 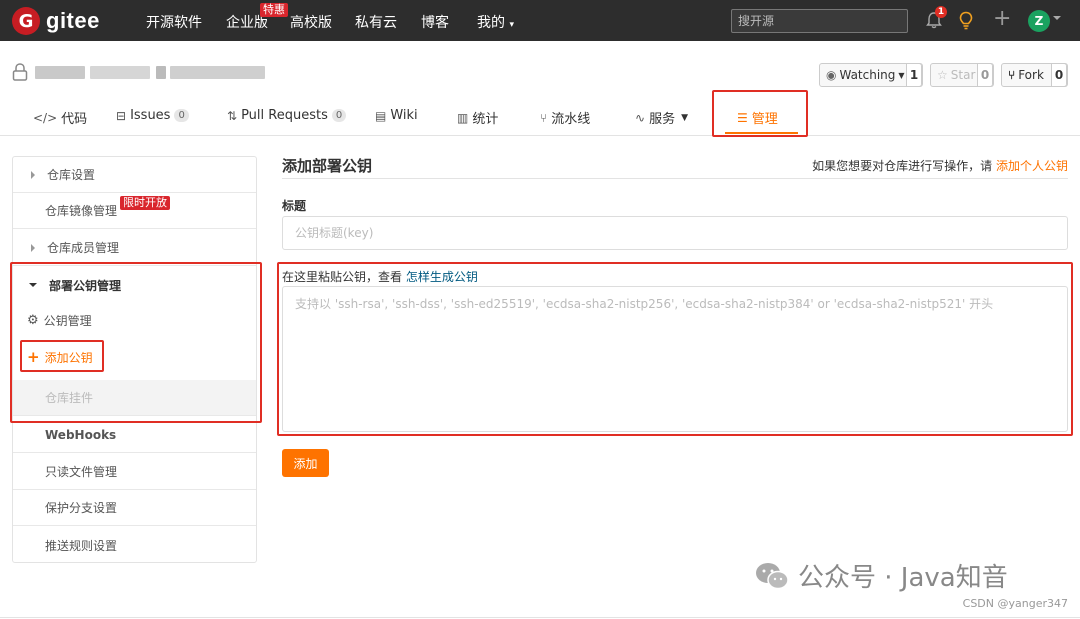 I want to click on bar-chart-icon: ▥, so click(x=463, y=117).